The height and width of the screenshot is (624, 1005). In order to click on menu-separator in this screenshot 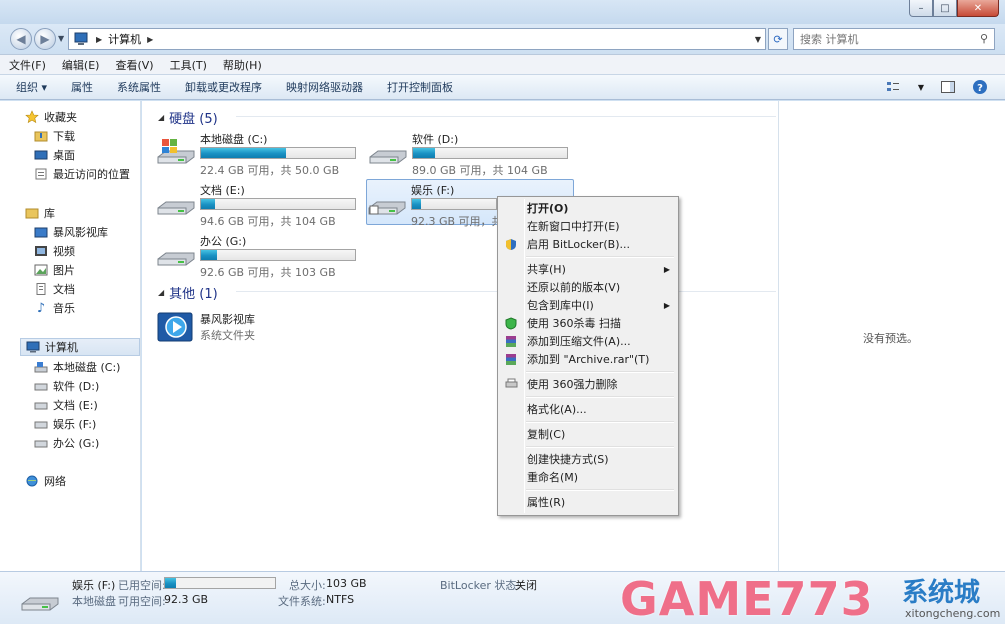, I will do `click(600, 257)`.